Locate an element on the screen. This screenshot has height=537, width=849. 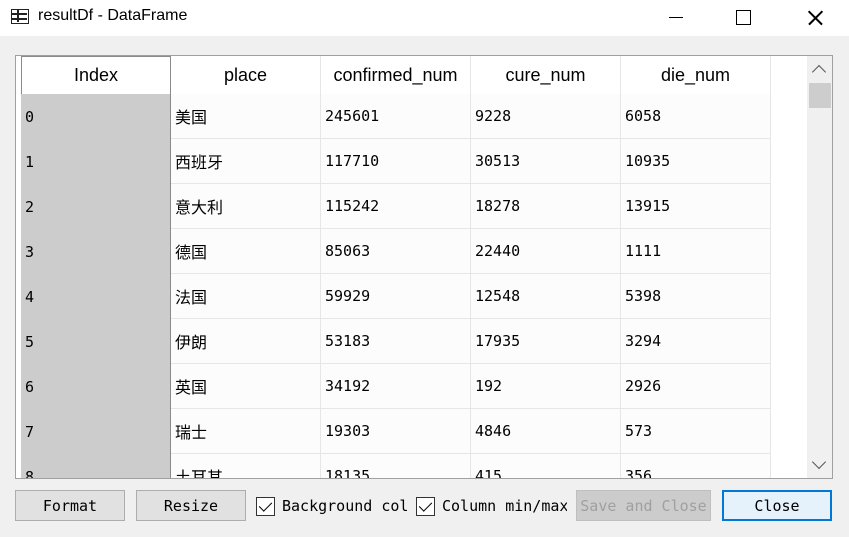
resize-button: Resize is located at coordinates (191, 505).